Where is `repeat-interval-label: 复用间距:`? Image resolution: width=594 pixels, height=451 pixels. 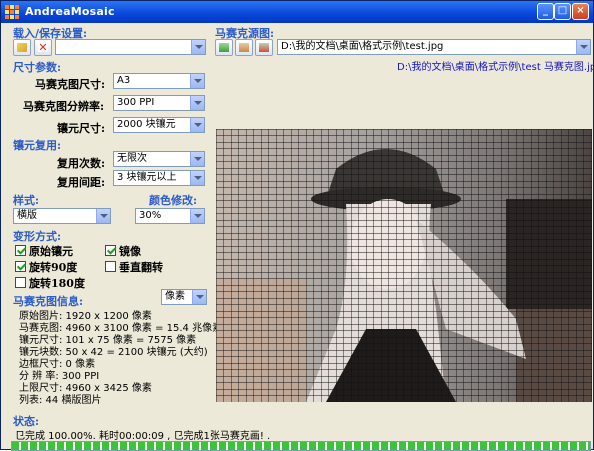 repeat-interval-label: 复用间距: is located at coordinates (81, 182).